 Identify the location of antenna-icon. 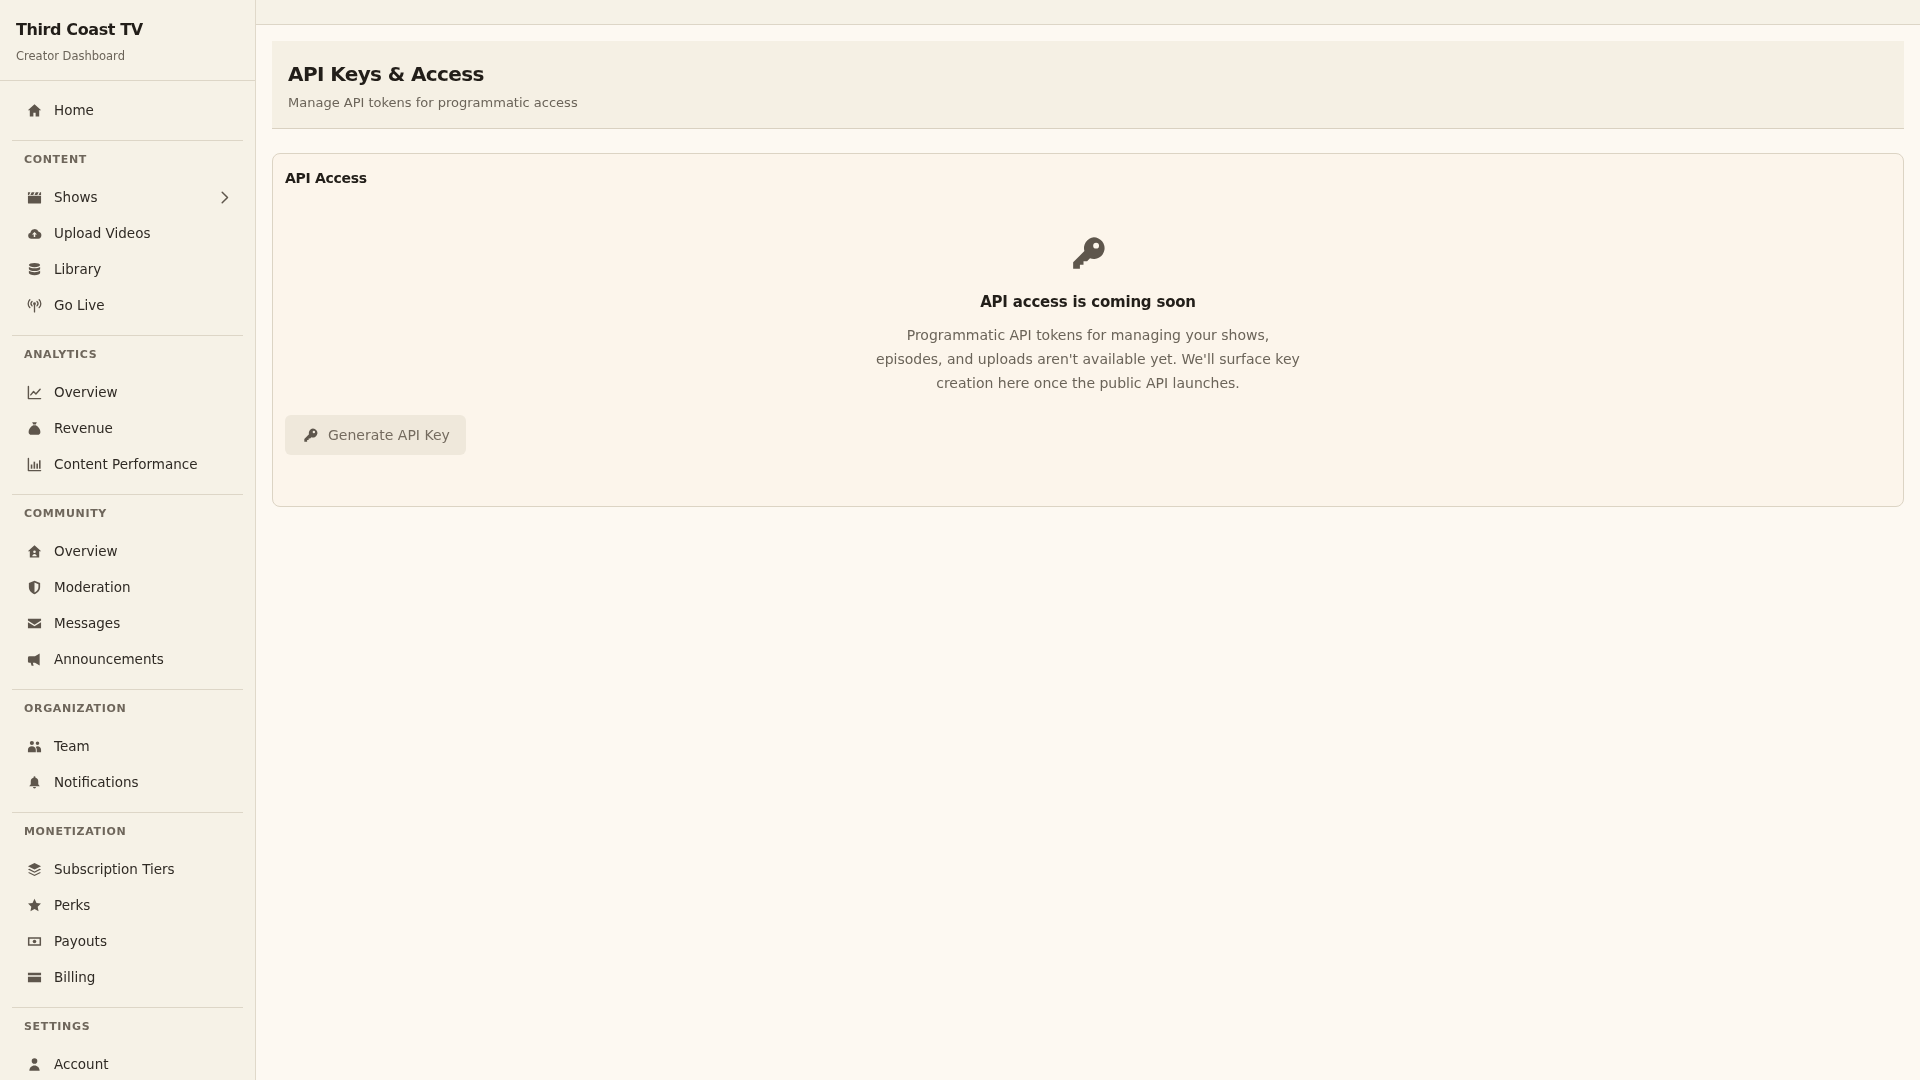
(34, 305).